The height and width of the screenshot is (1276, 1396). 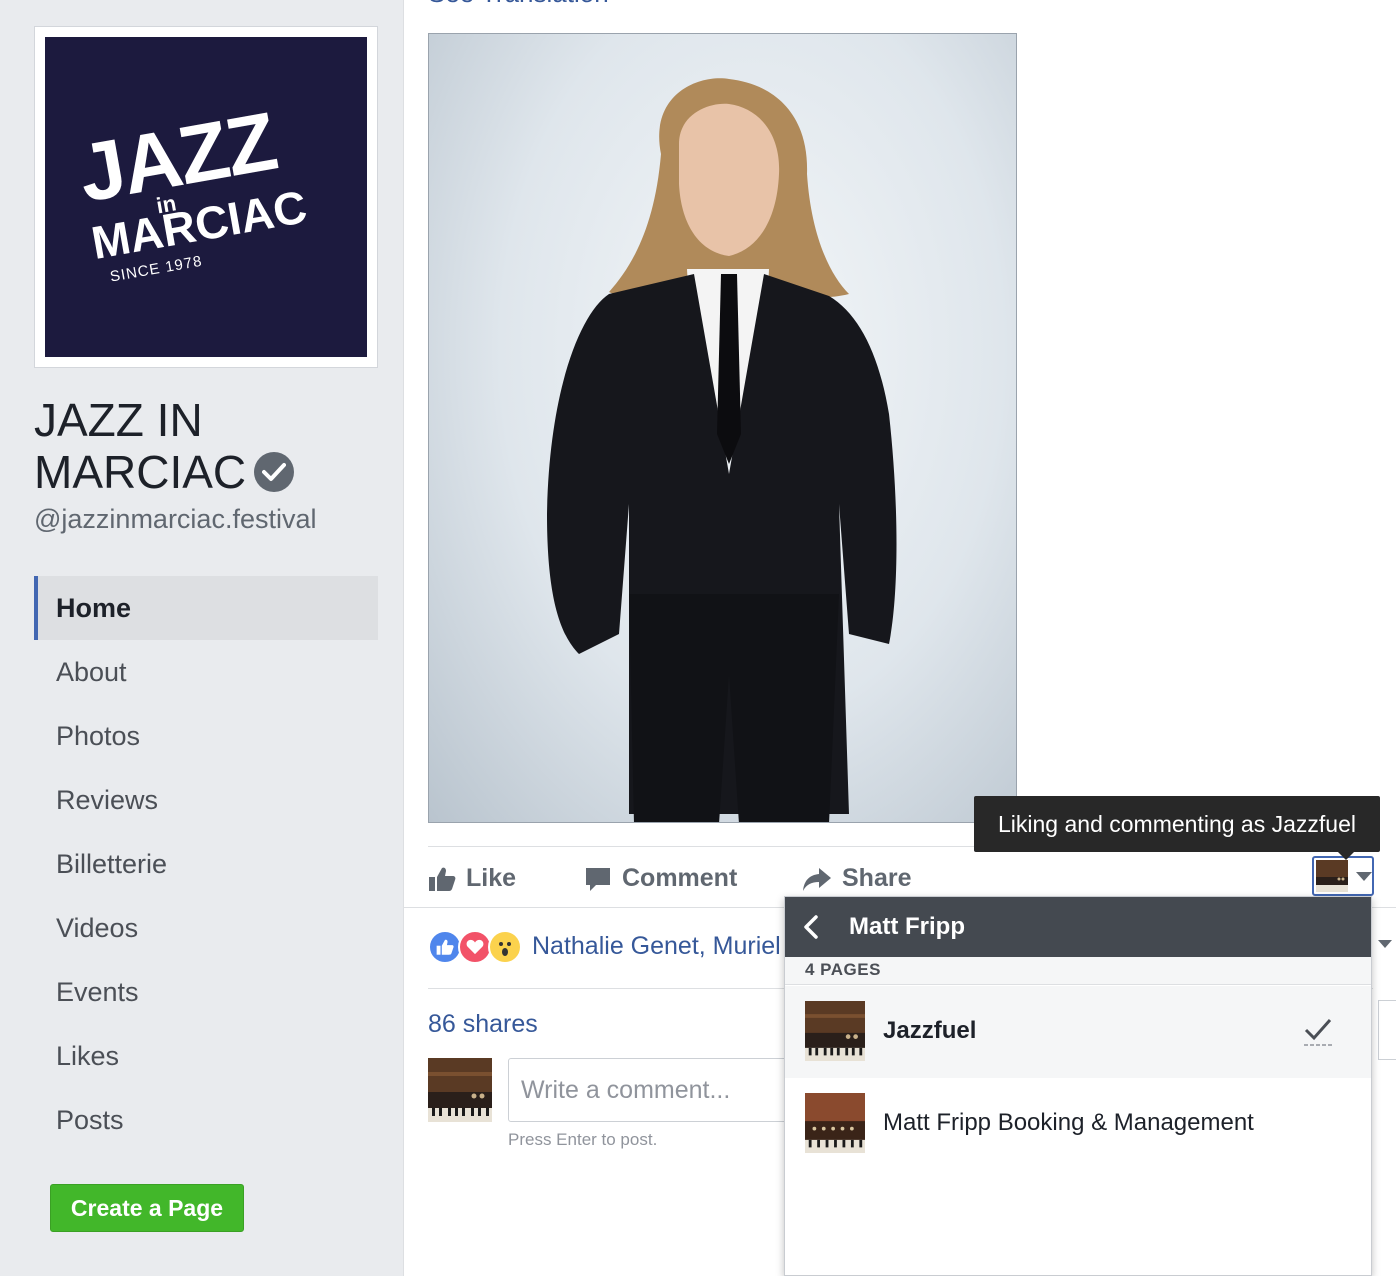 What do you see at coordinates (118, 420) in the screenshot?
I see `page-title-line1: JAZZ IN` at bounding box center [118, 420].